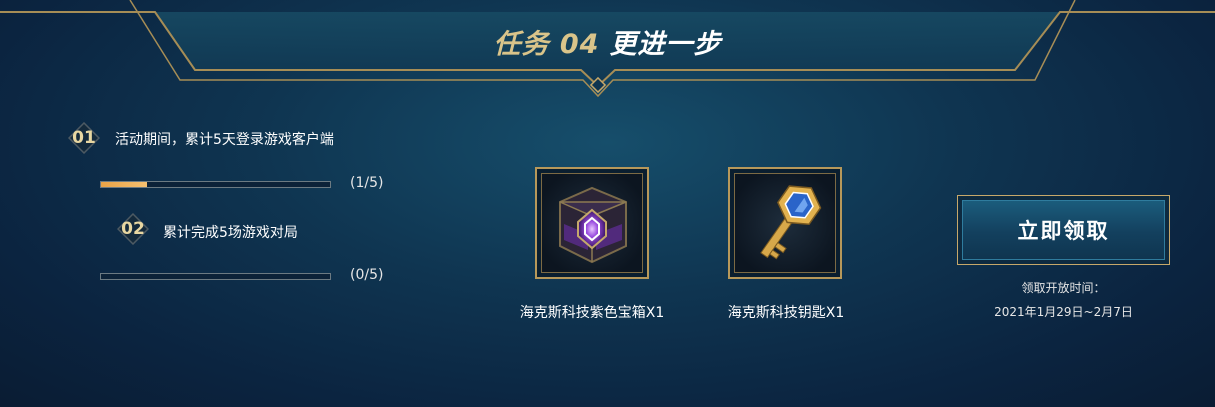 The height and width of the screenshot is (407, 1215). What do you see at coordinates (124, 184) in the screenshot?
I see `progress-bar-fill` at bounding box center [124, 184].